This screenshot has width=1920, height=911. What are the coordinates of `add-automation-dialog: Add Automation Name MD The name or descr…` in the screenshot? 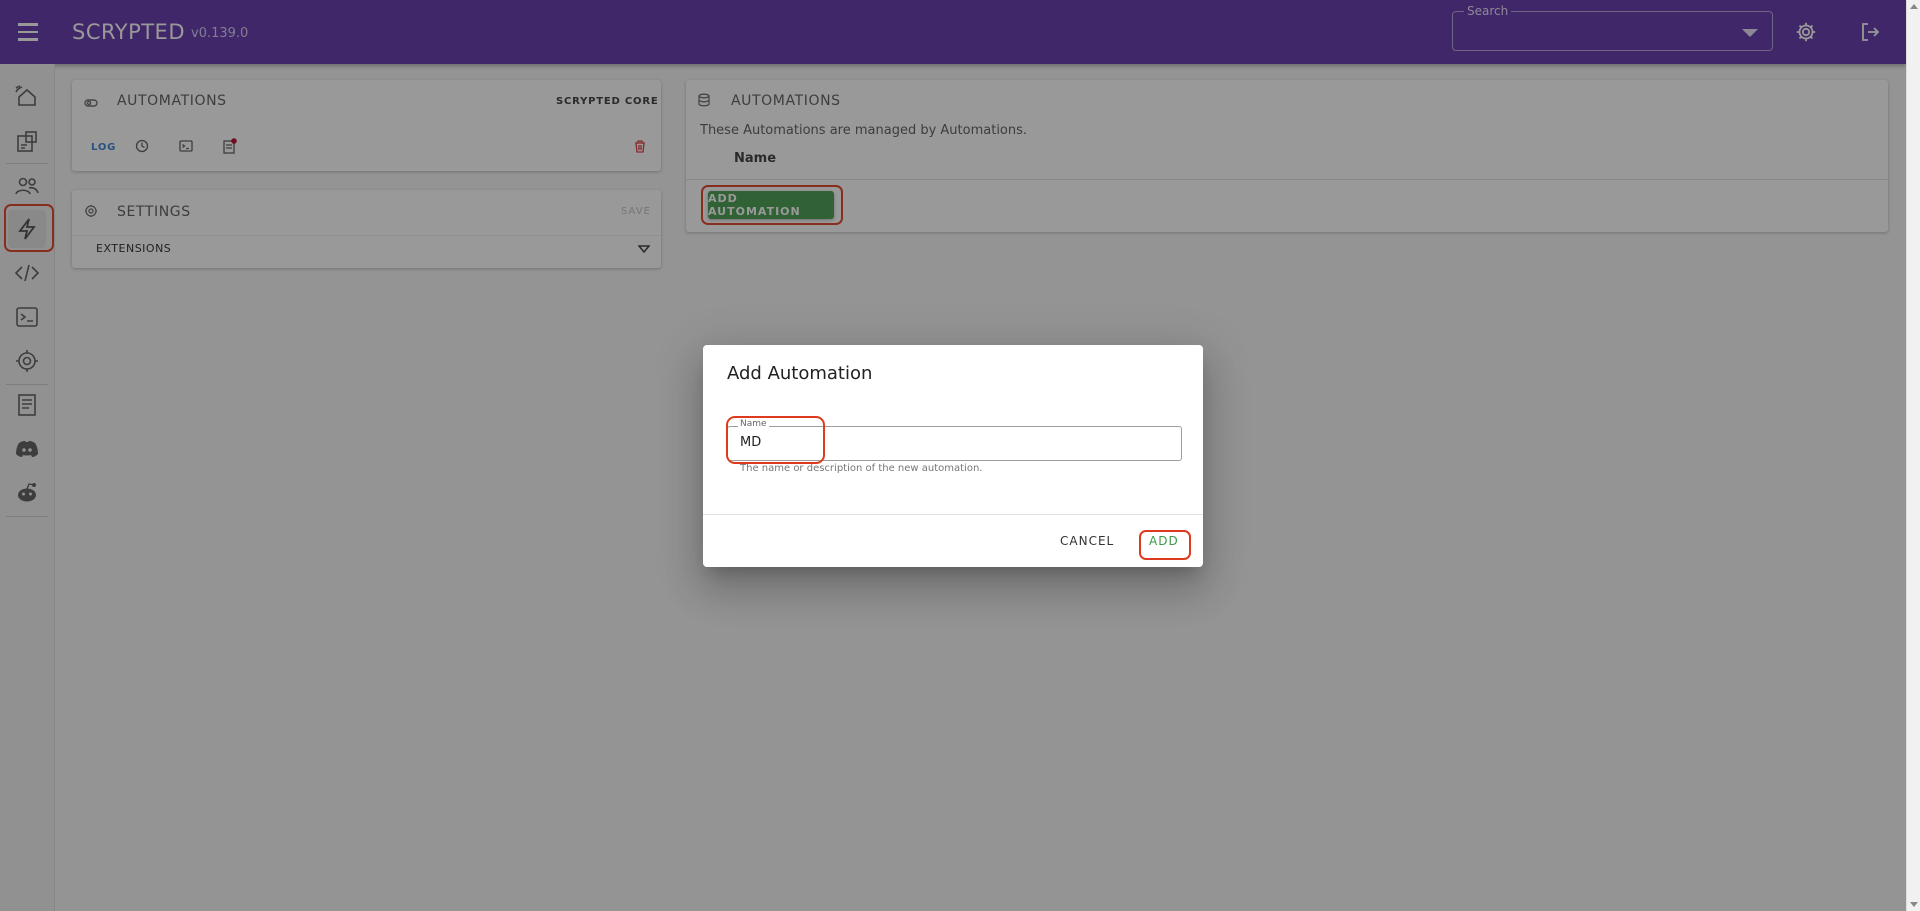 It's located at (953, 456).